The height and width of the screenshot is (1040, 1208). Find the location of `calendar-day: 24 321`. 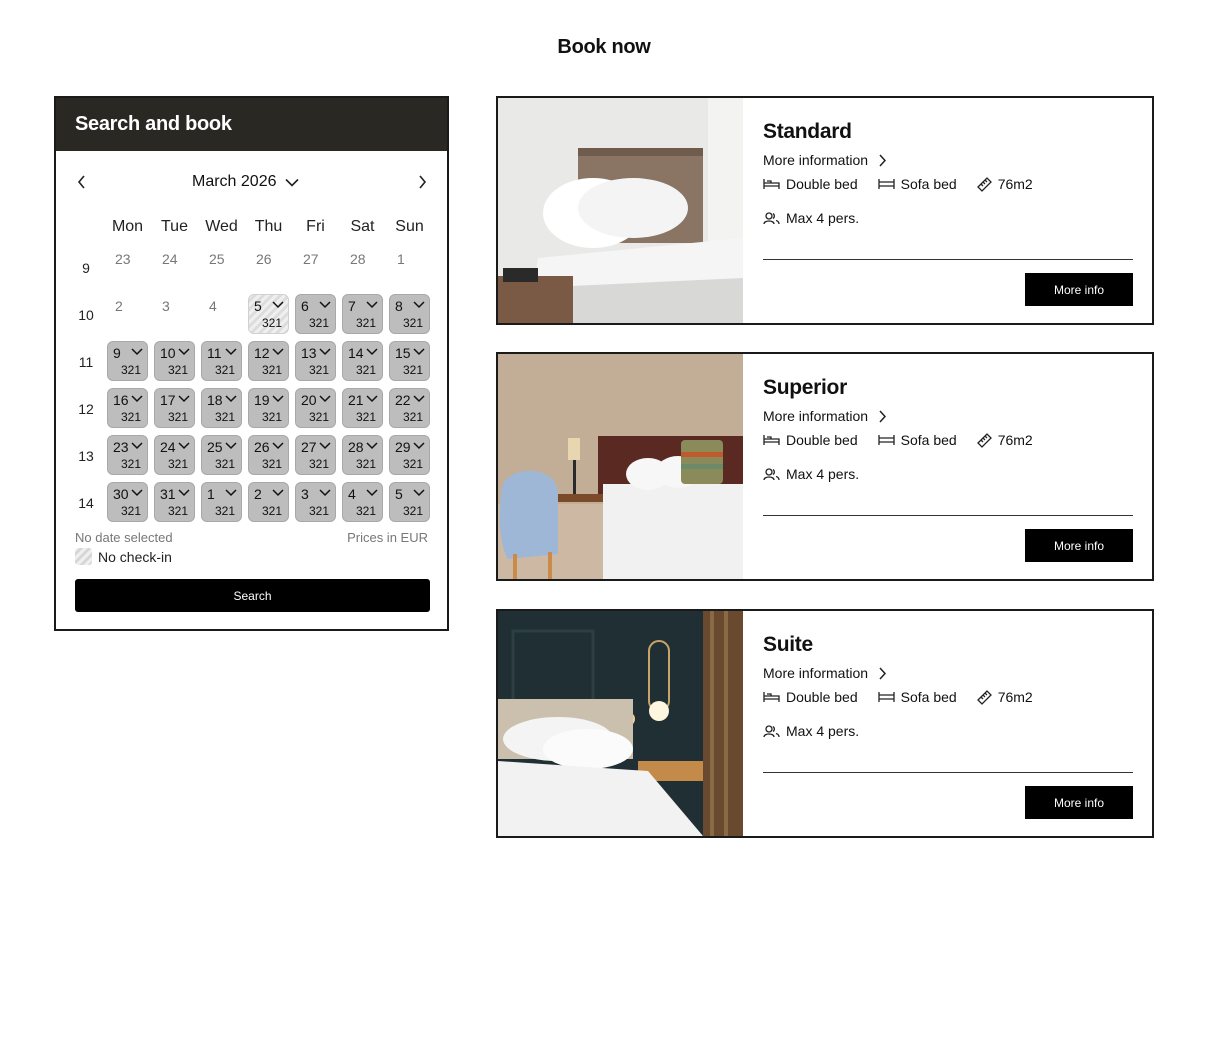

calendar-day: 24 321 is located at coordinates (174, 455).